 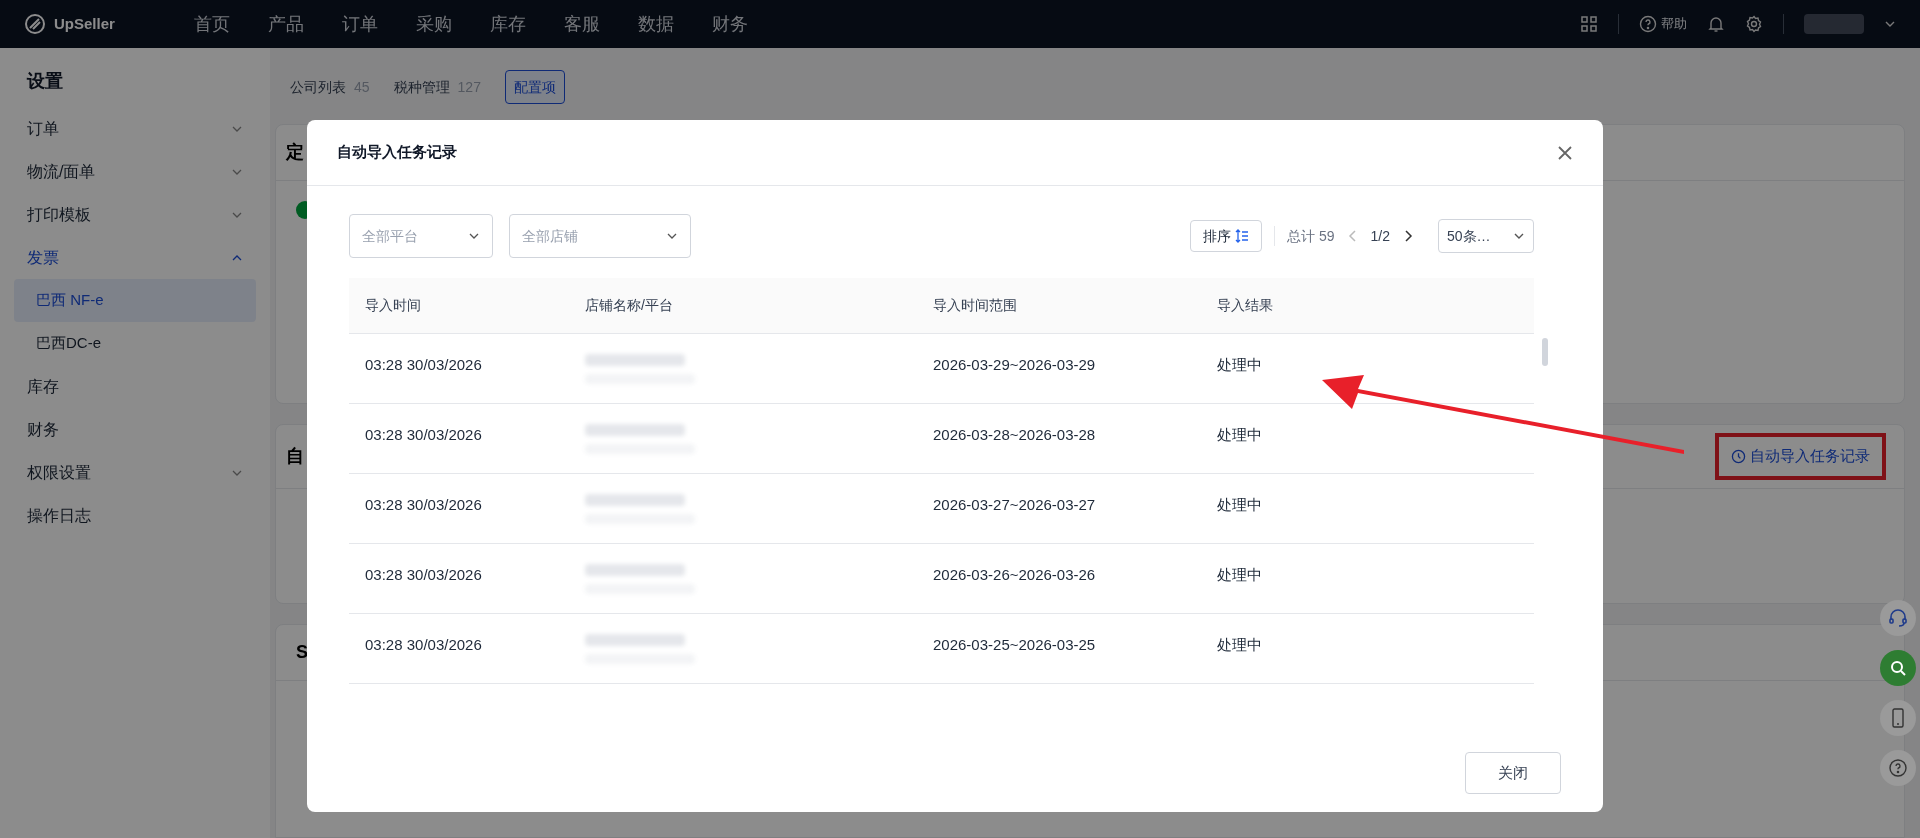 I want to click on sidebar-item: 库存, so click(x=135, y=386).